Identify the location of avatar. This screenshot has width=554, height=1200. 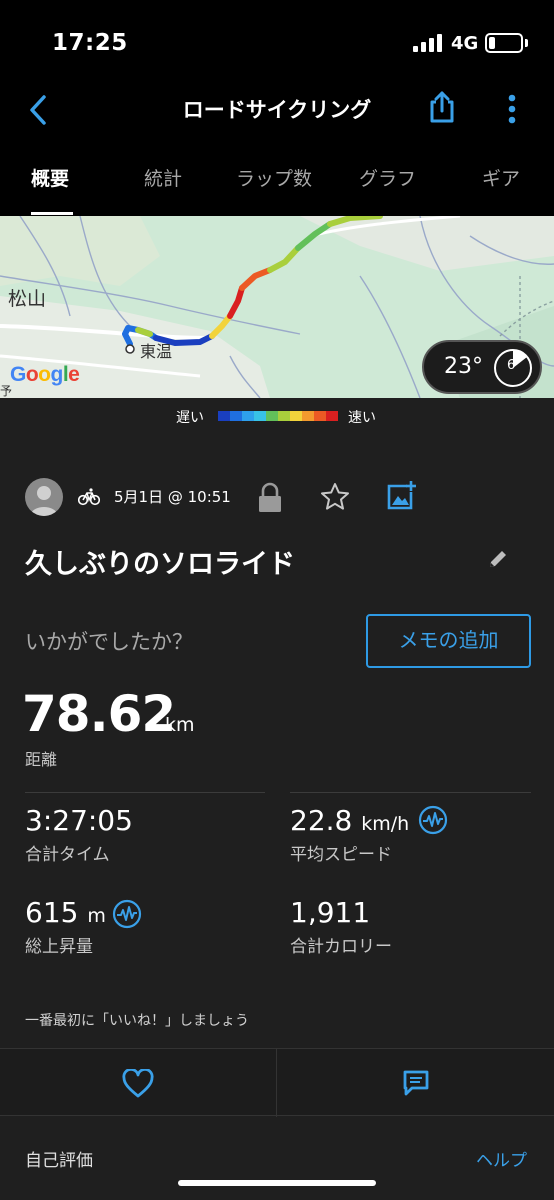
(44, 497).